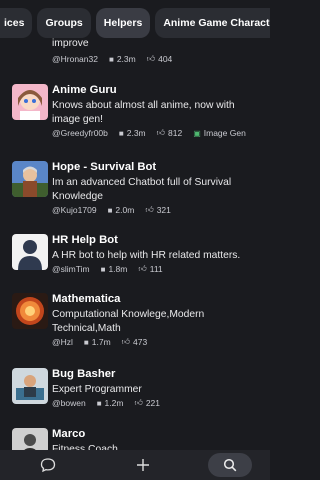 The width and height of the screenshot is (320, 480). Describe the element at coordinates (64, 23) in the screenshot. I see `tab-groups: Groups` at that location.